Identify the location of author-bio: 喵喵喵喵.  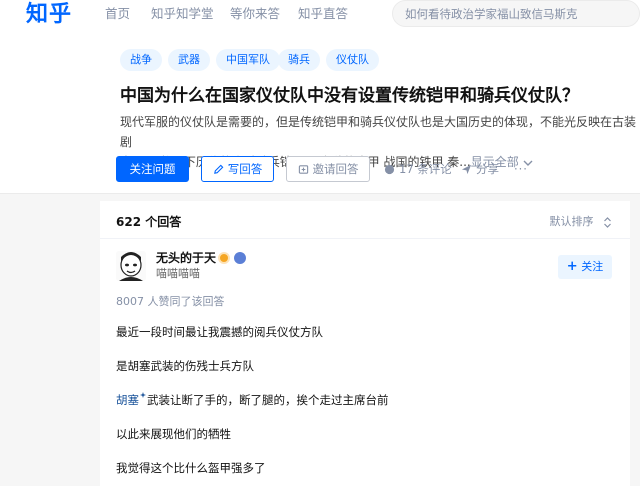
(178, 273).